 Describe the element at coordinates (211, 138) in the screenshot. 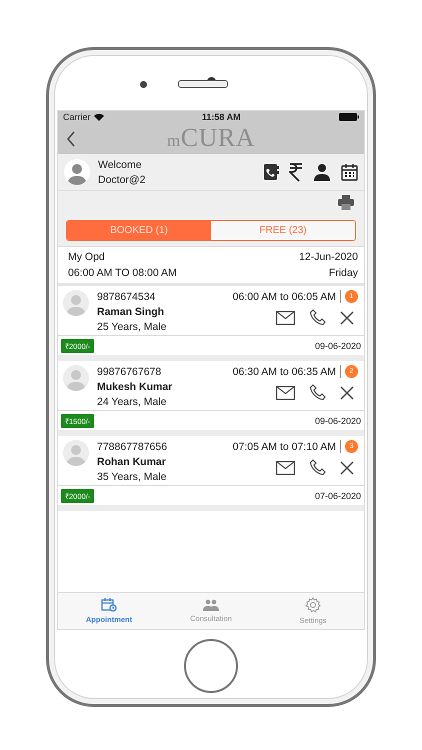

I see `app-logo: mCURA` at that location.